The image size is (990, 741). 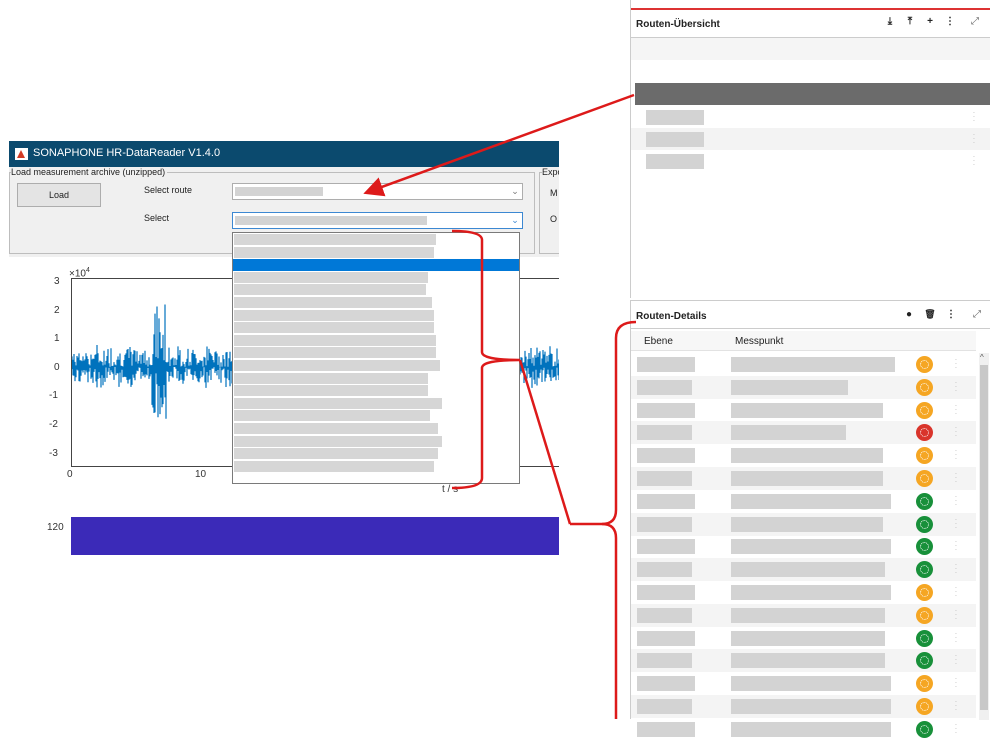 I want to click on details-bracket-bottom, so click(x=609, y=620).